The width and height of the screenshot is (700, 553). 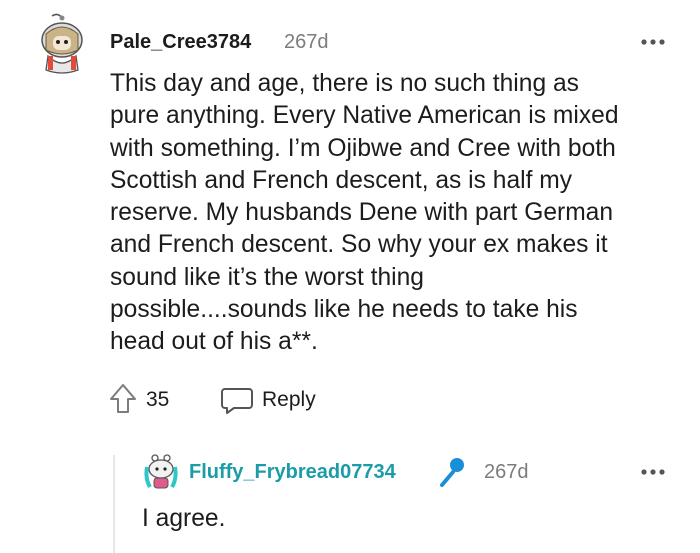 I want to click on reply-label: Reply, so click(x=289, y=399).